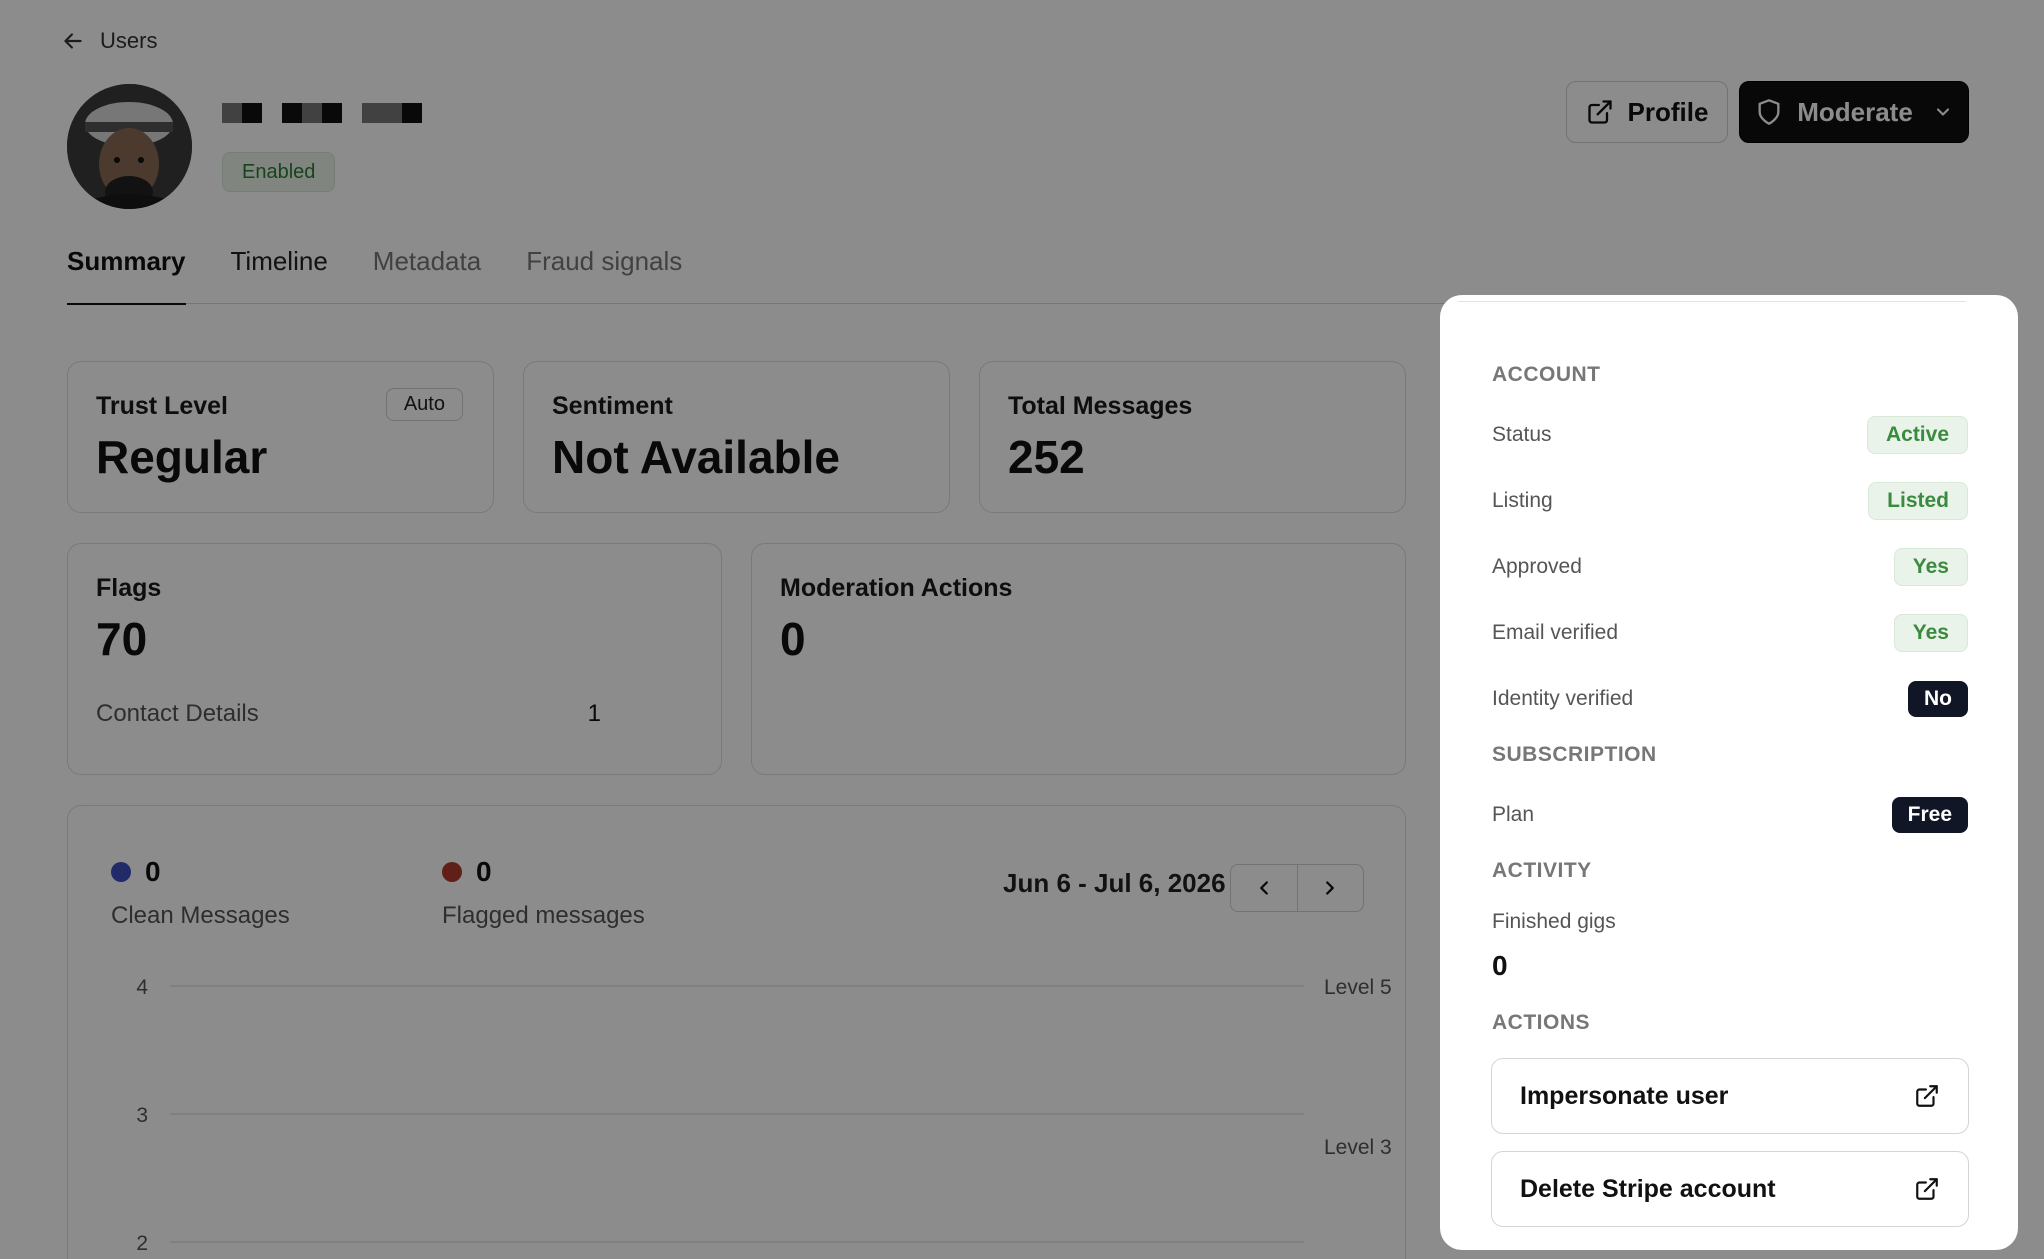 This screenshot has height=1259, width=2044. What do you see at coordinates (1546, 374) in the screenshot?
I see `account-heading: ACCOUNT` at bounding box center [1546, 374].